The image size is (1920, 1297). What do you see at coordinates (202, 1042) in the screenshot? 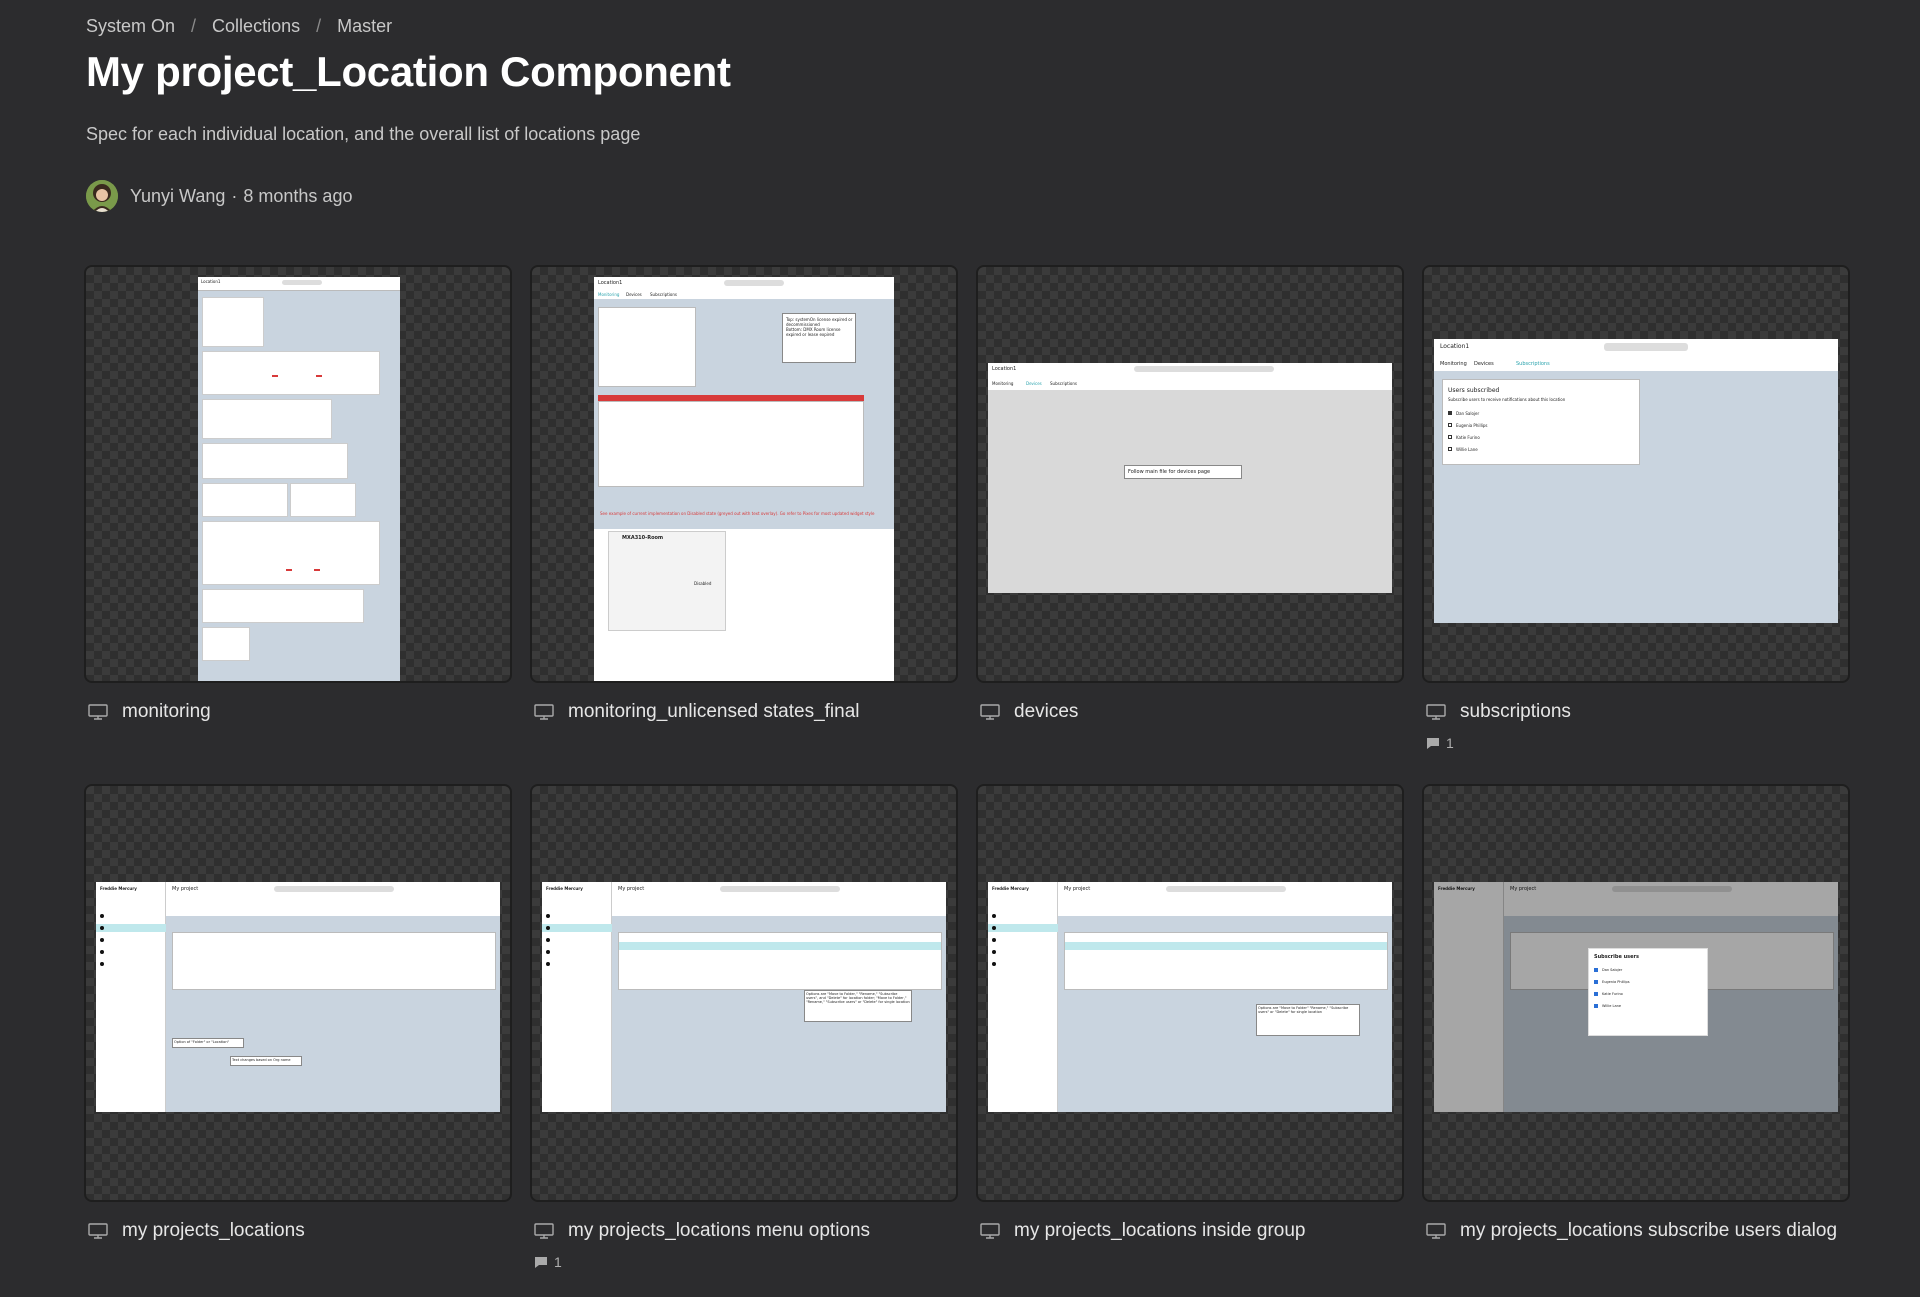
I see `thumb-text: Option of "Folder" or "Location"` at bounding box center [202, 1042].